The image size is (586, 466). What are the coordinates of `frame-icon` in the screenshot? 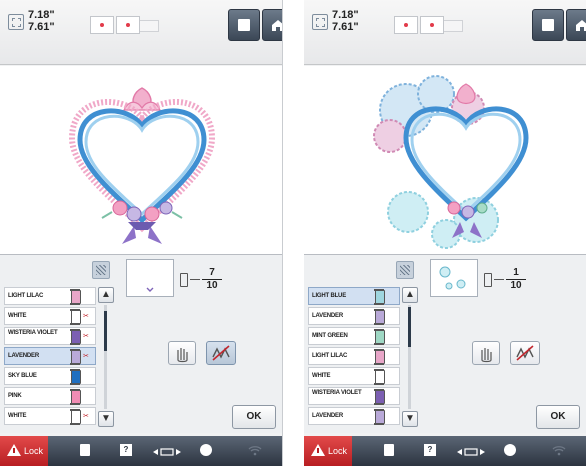 It's located at (434, 25).